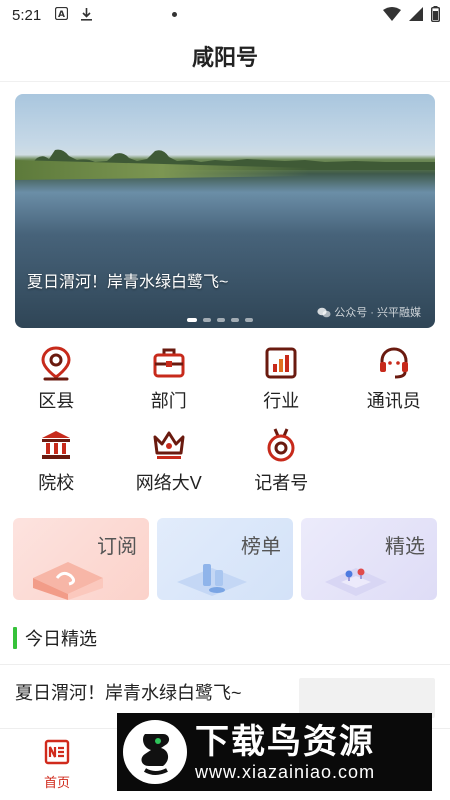 Image resolution: width=450 pixels, height=800 pixels. What do you see at coordinates (155, 752) in the screenshot?
I see `bird-logo-icon` at bounding box center [155, 752].